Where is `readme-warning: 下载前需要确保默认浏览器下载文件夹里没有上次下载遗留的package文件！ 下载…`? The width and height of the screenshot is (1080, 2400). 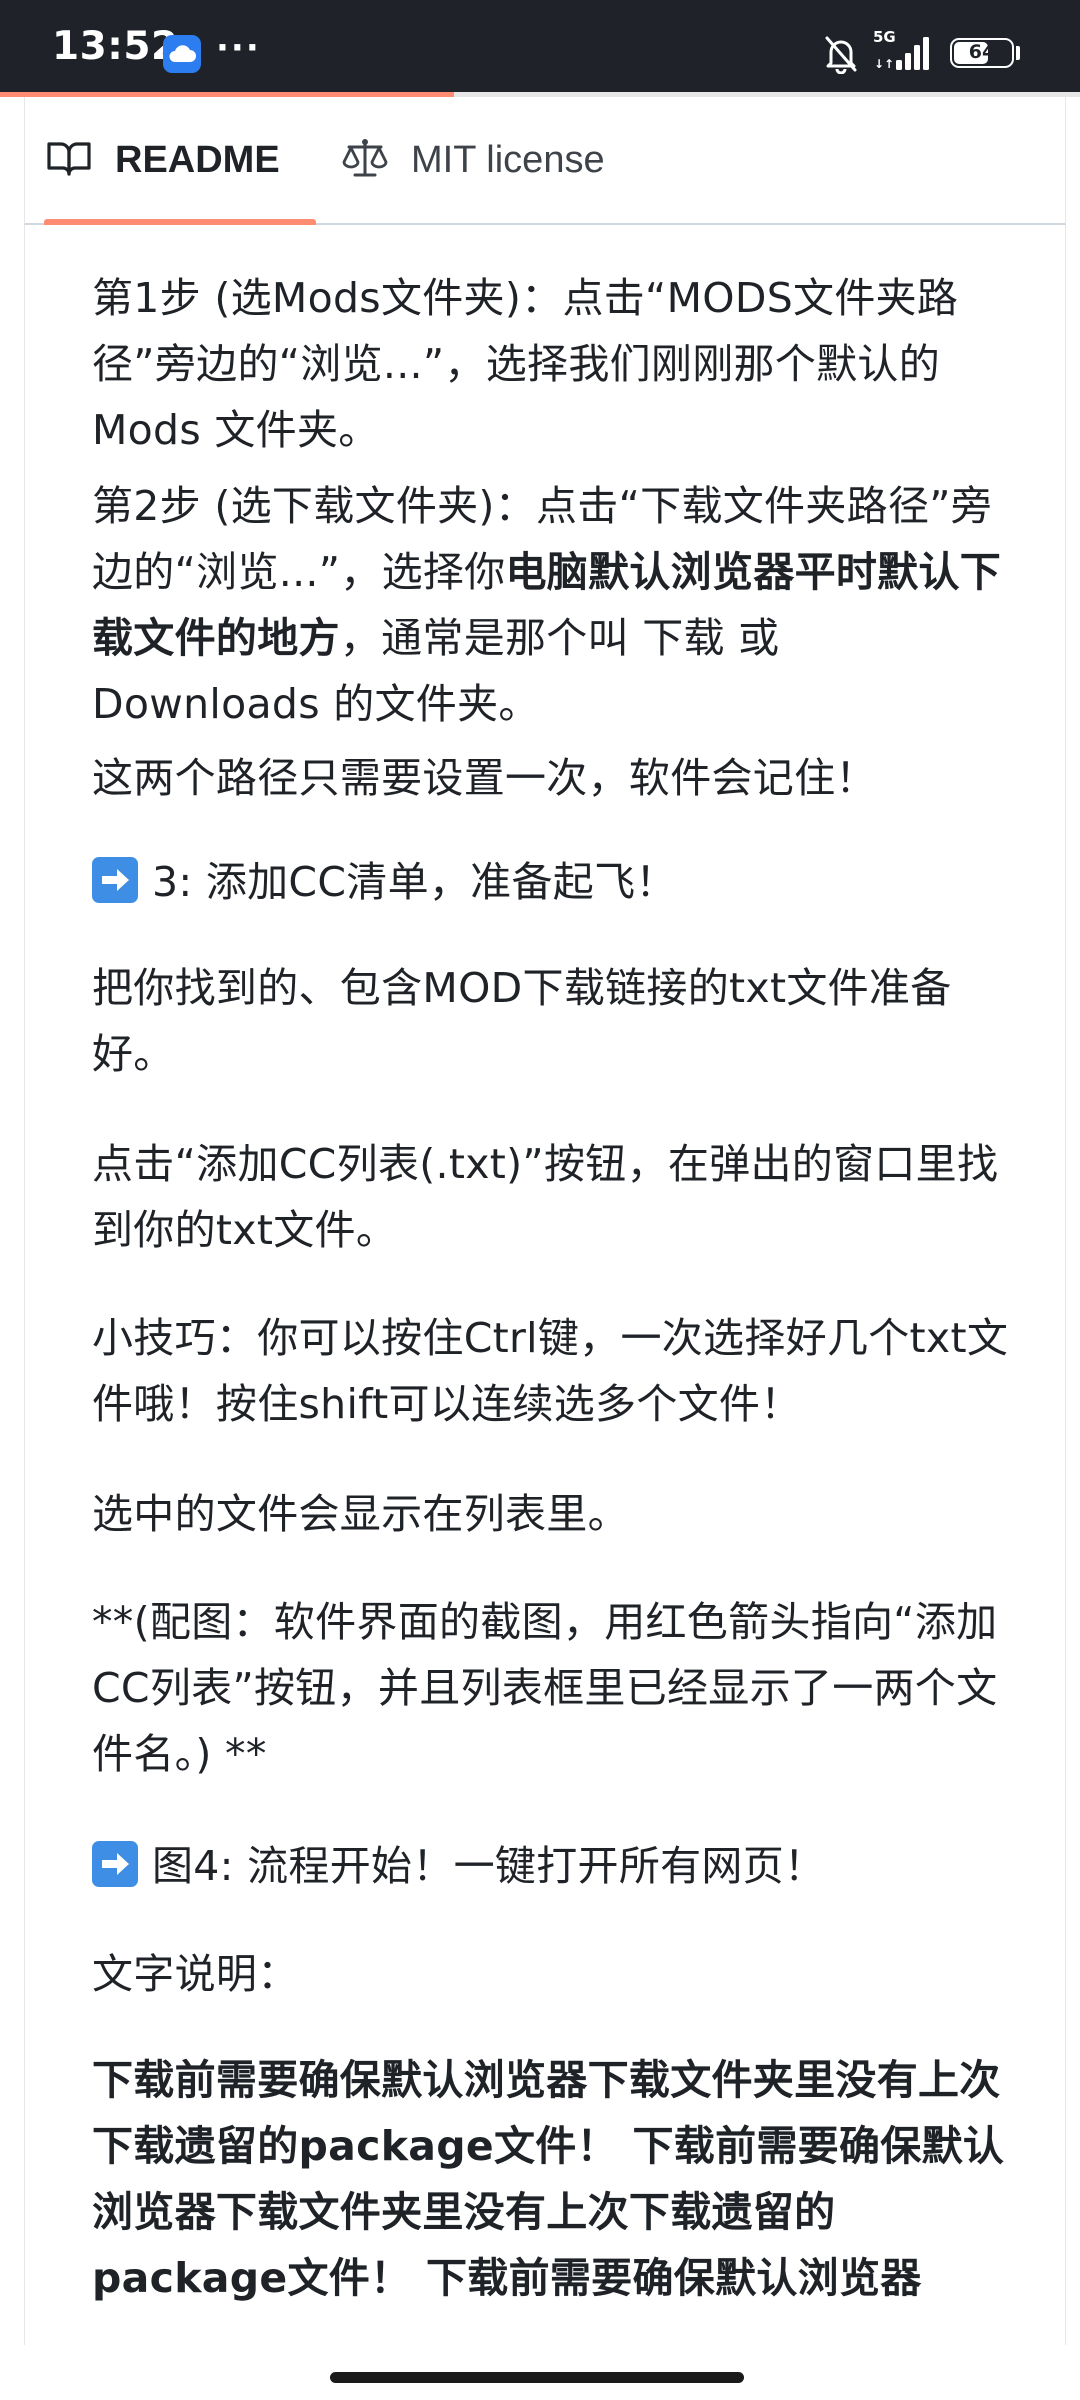 readme-warning: 下载前需要确保默认浏览器下载文件夹里没有上次下载遗留的package文件！ 下载… is located at coordinates (548, 2179).